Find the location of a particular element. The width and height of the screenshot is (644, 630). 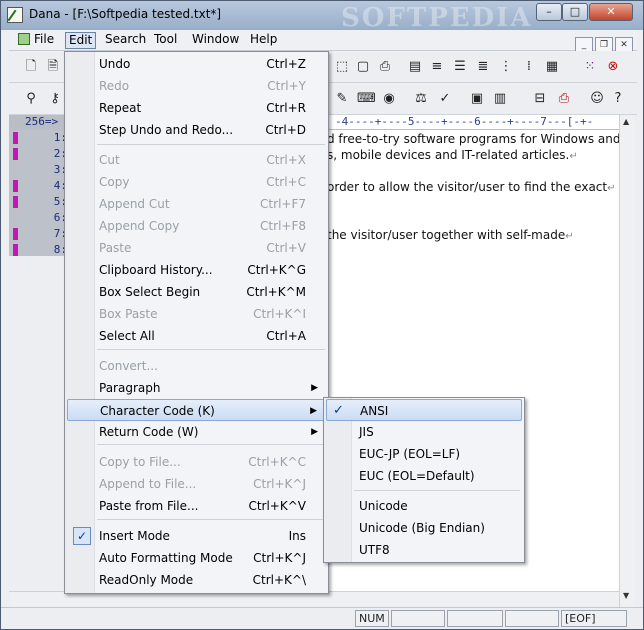

status-bar: NUM [EOF] is located at coordinates (322, 618).